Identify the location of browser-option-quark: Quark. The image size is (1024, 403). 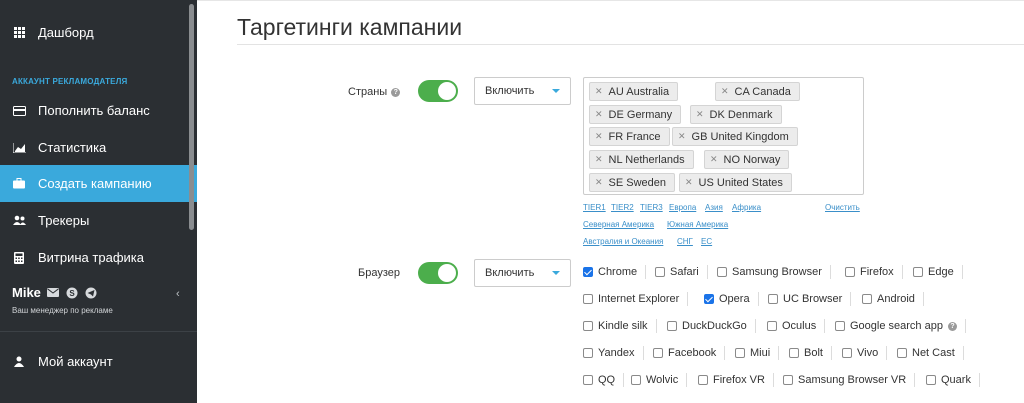
(953, 380).